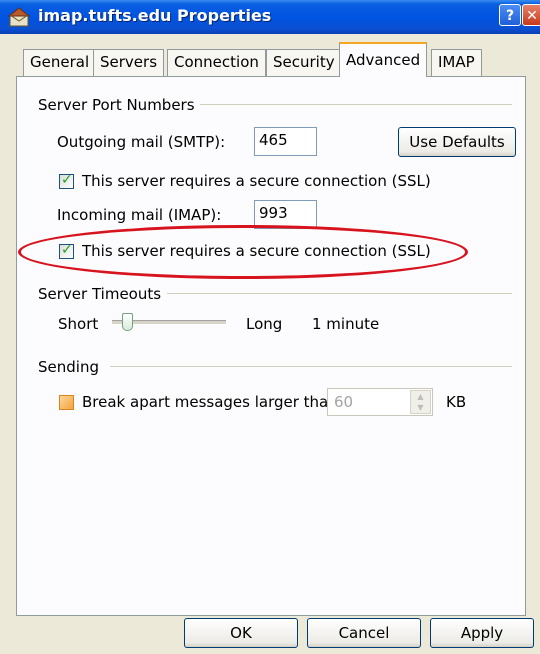 The height and width of the screenshot is (654, 540). What do you see at coordinates (210, 402) in the screenshot?
I see `break-apart-label: Break apart messages larger than` at bounding box center [210, 402].